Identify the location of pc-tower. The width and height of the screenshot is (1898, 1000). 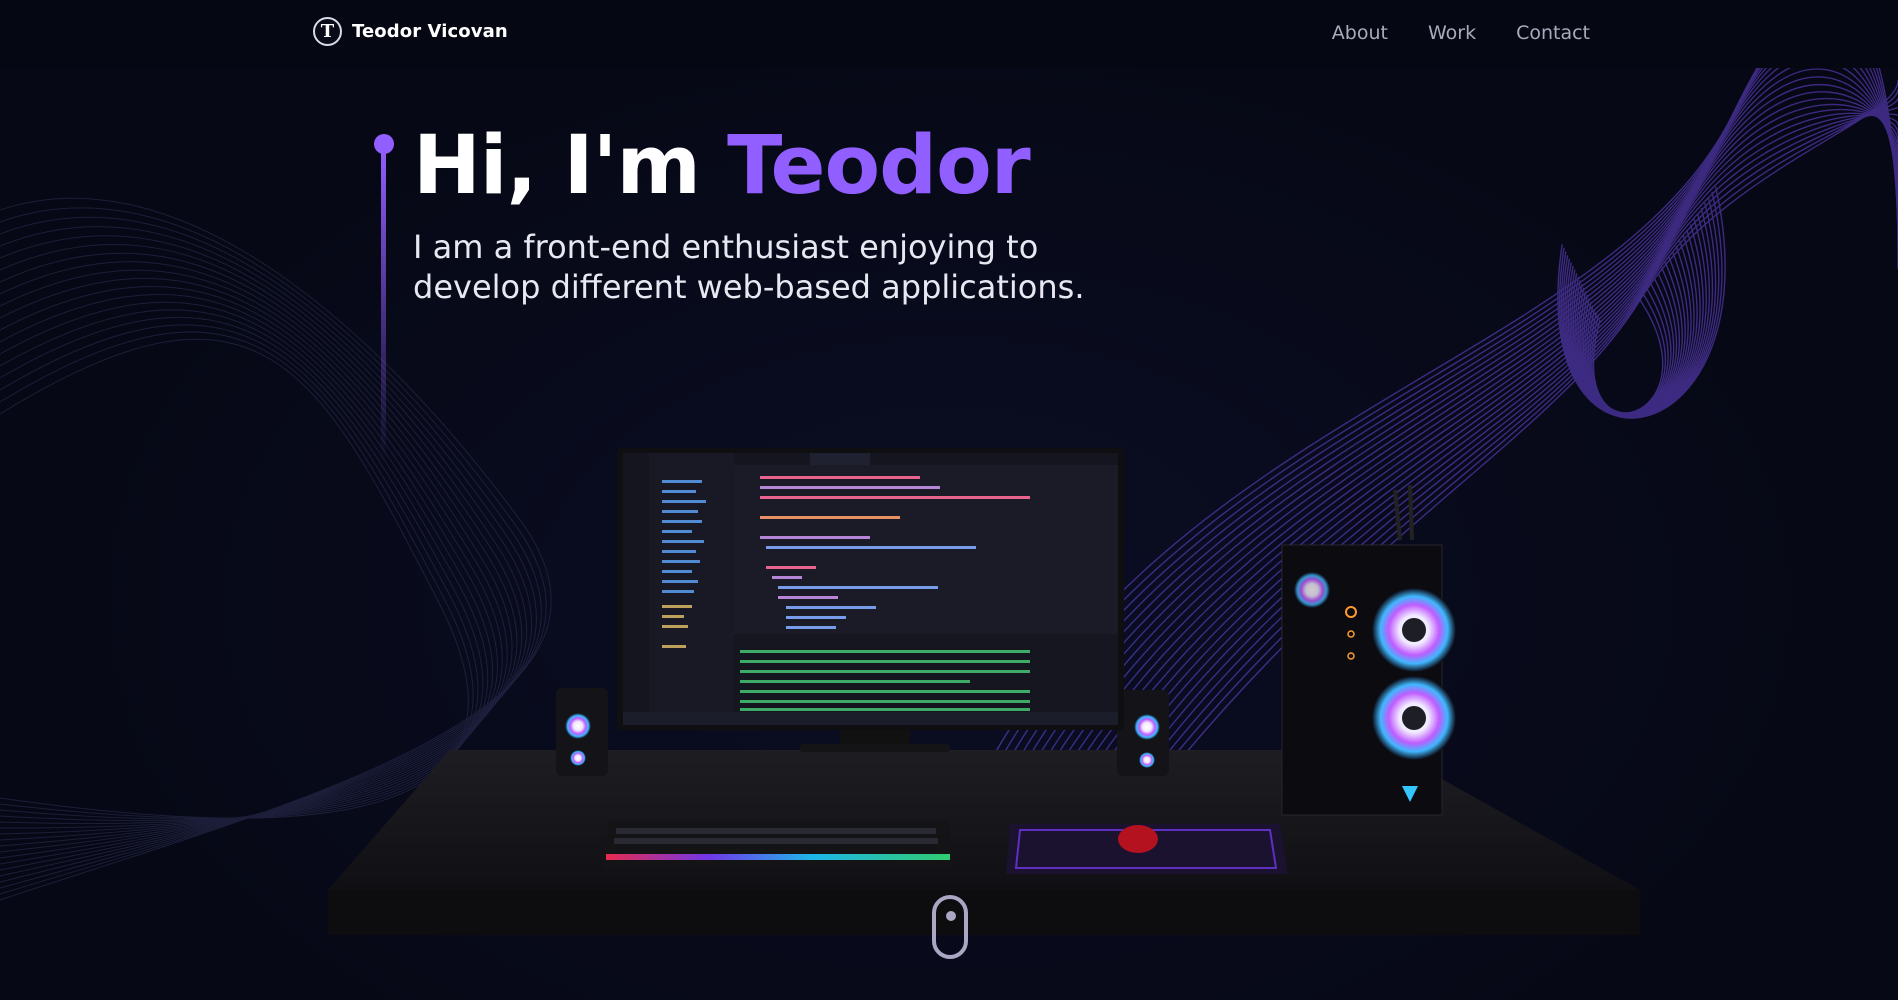
(1368, 650).